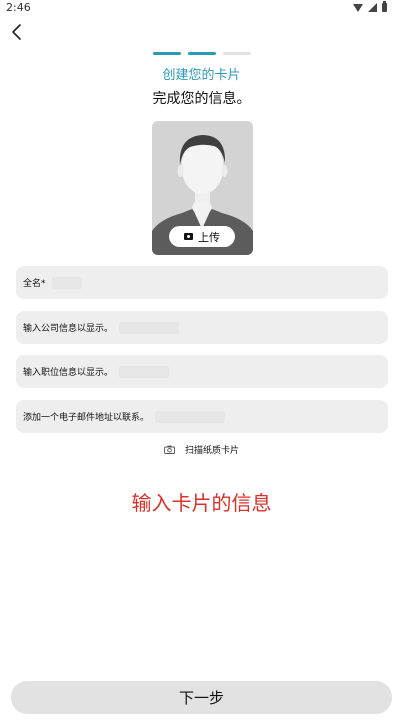 Image resolution: width=403 pixels, height=720 pixels. I want to click on company-placeholder: 输入公司信息以显示。, so click(68, 329).